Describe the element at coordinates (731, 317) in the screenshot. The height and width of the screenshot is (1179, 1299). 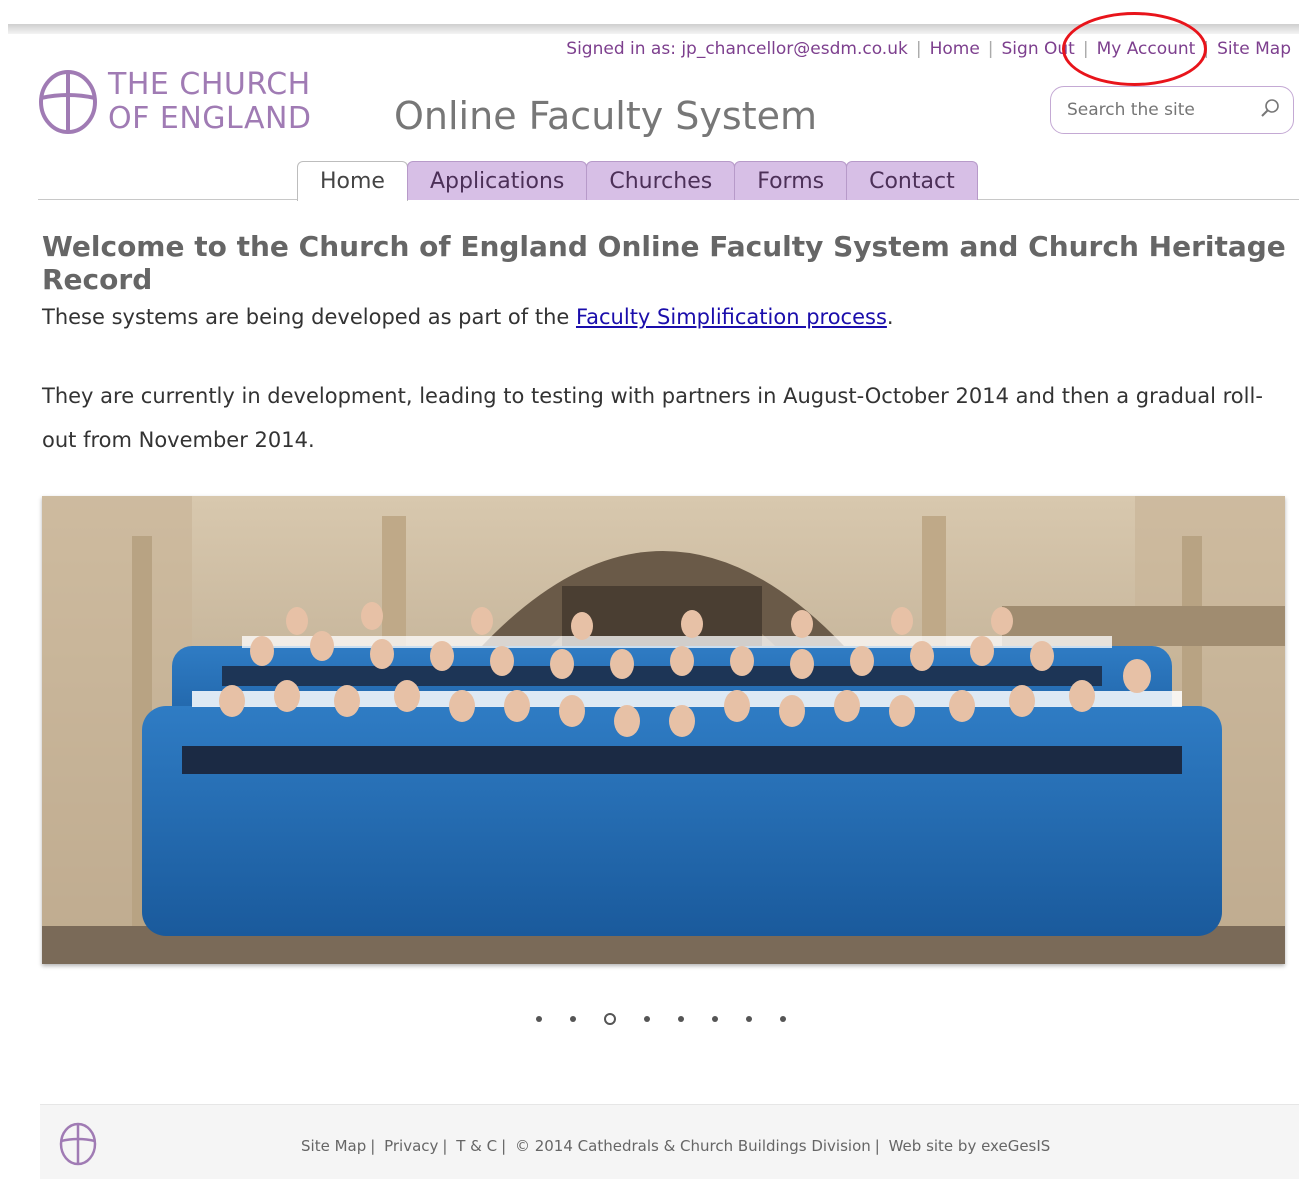
I see `faculty-simplification-link: Faculty Simplification process` at that location.